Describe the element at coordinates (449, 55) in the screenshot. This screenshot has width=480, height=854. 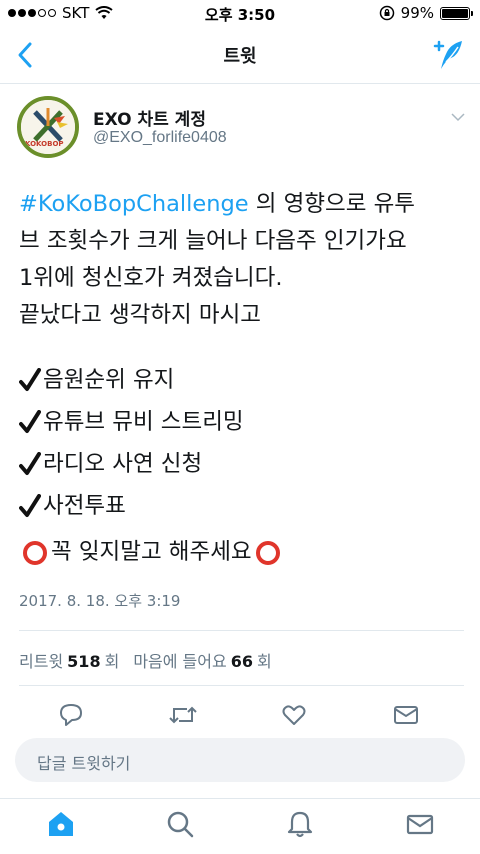
I see `compose-tweet-icon` at that location.